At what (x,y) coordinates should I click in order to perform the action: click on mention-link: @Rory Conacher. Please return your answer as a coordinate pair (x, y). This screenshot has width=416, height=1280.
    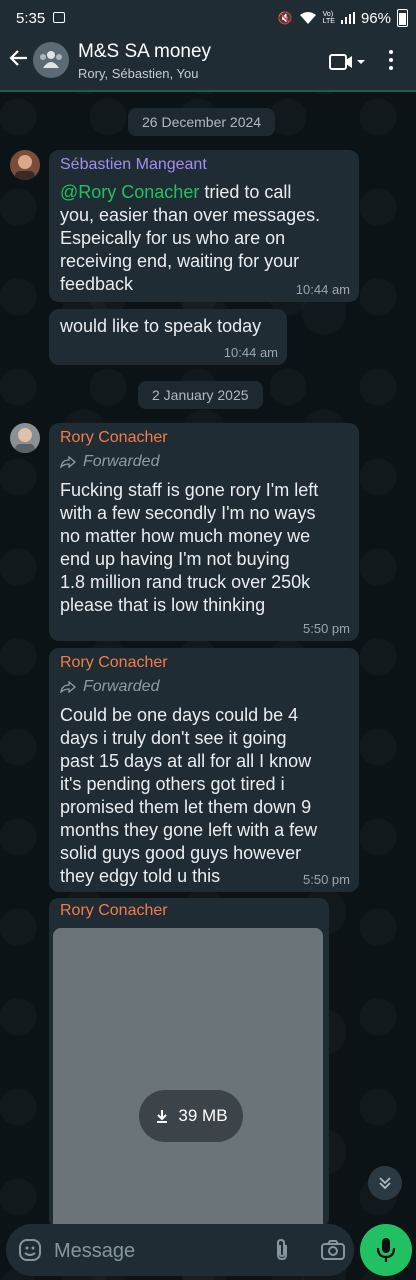
    Looking at the image, I should click on (129, 192).